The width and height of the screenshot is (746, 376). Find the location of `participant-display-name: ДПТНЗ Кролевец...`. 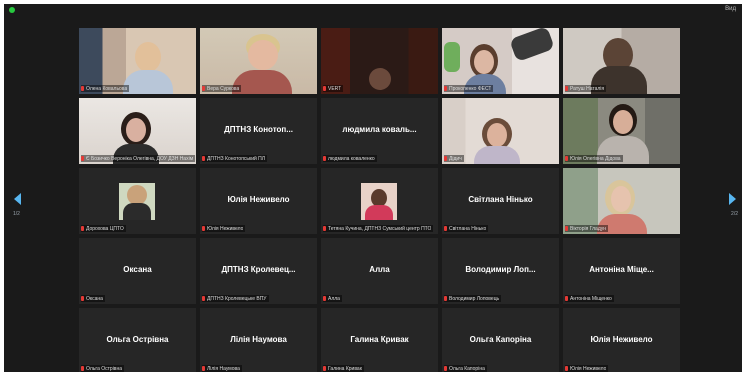

participant-display-name: ДПТНЗ Кролевец... is located at coordinates (258, 269).